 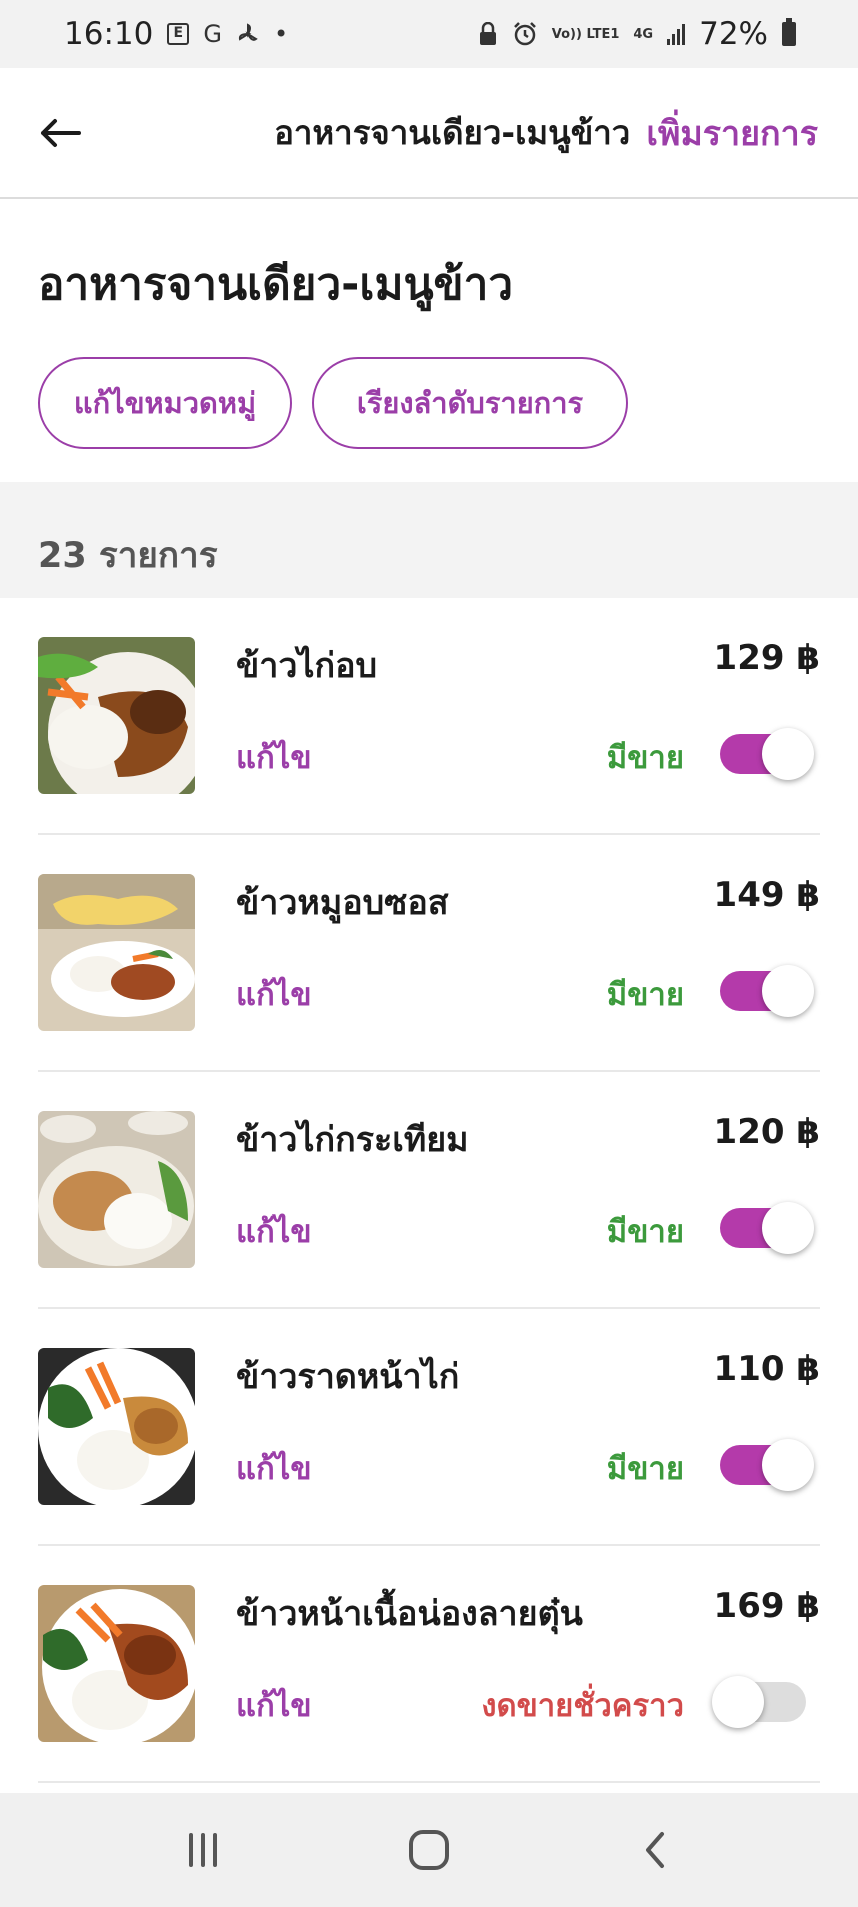 I want to click on alarm-icon, so click(x=525, y=34).